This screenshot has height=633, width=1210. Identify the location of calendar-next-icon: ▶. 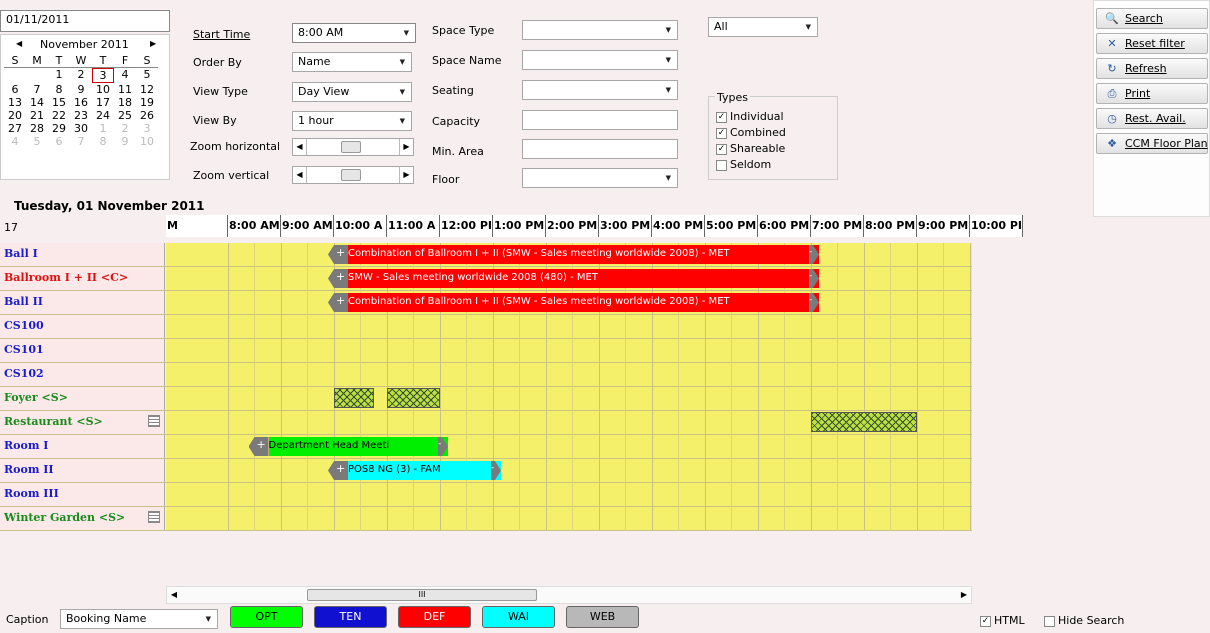
(153, 43).